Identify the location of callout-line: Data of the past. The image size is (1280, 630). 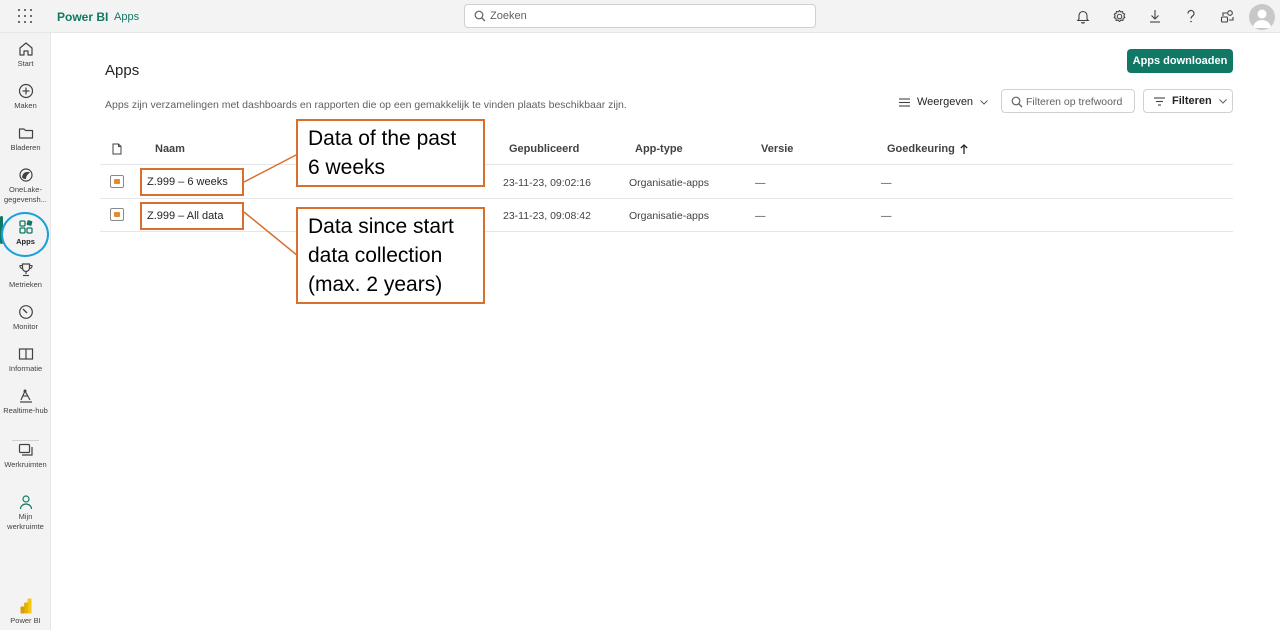
(382, 138).